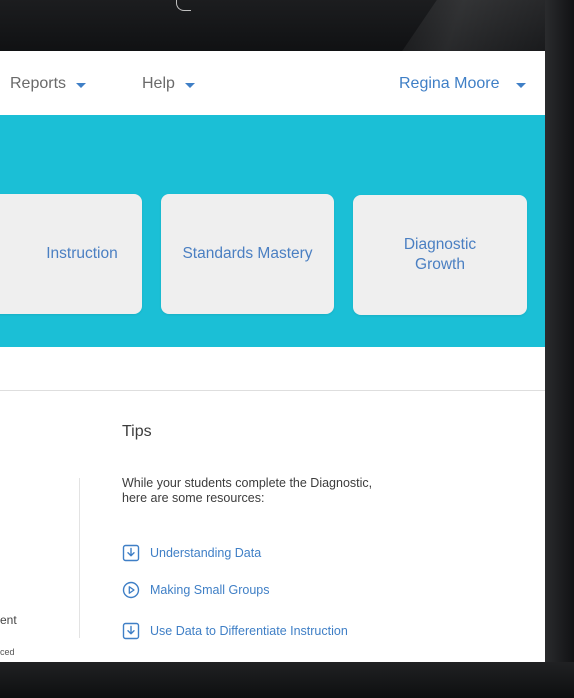 Image resolution: width=574 pixels, height=698 pixels. What do you see at coordinates (249, 631) in the screenshot?
I see `resource-label: Use Data to Differentiate Instruction` at bounding box center [249, 631].